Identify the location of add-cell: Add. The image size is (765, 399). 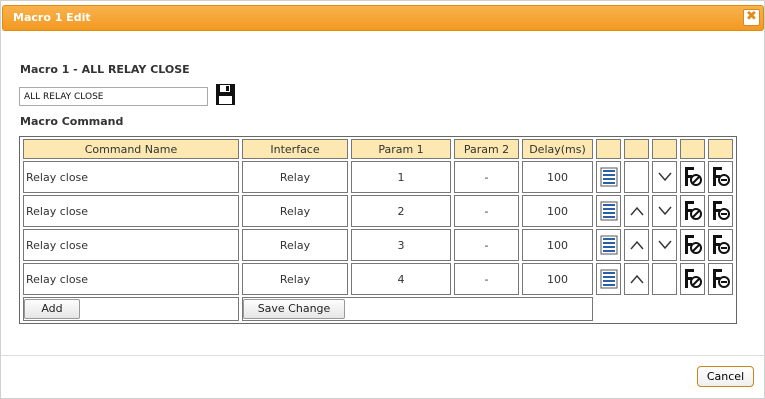
(131, 309).